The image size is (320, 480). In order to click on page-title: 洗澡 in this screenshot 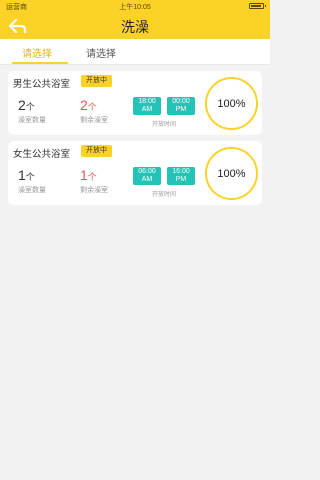, I will do `click(135, 27)`.